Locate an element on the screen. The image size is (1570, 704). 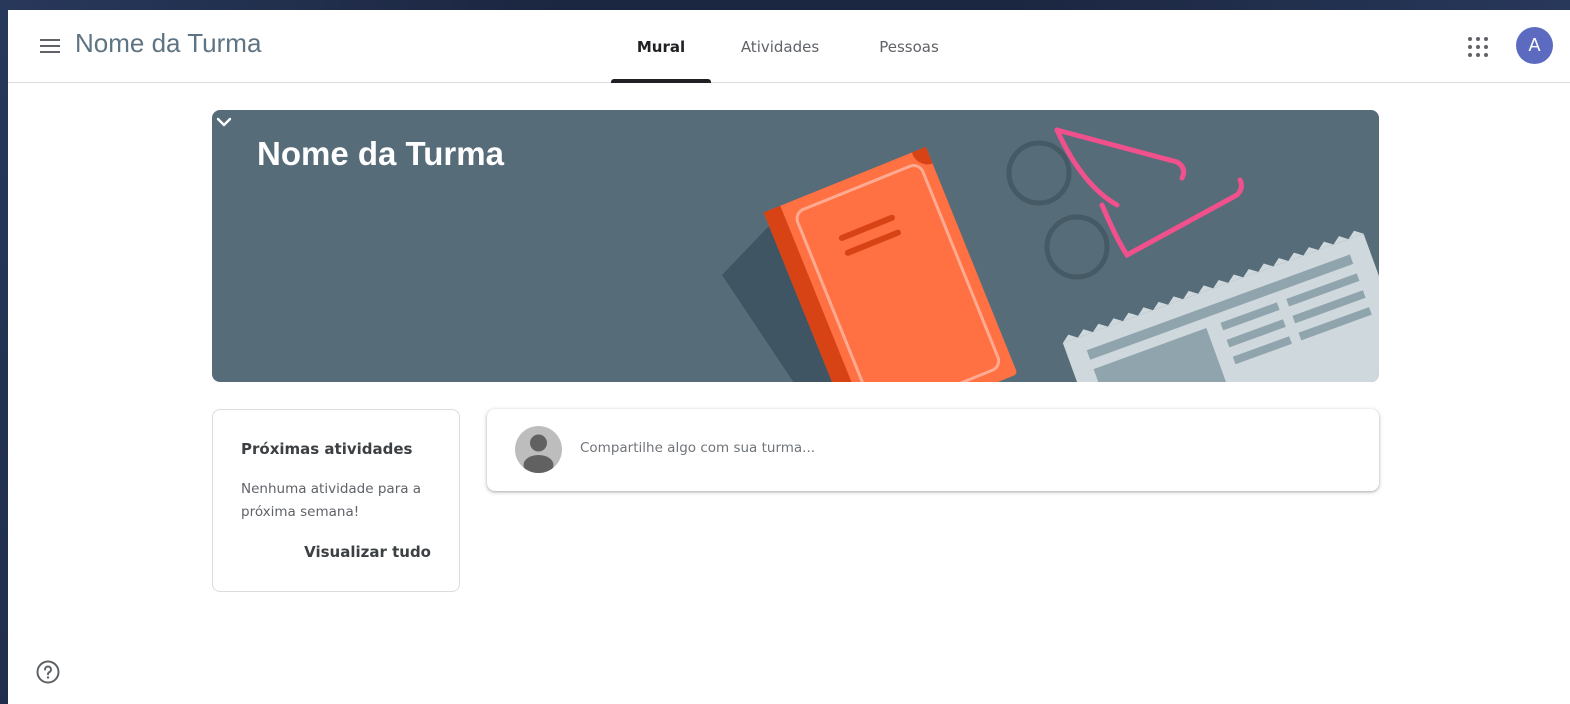
active-tab-indicator is located at coordinates (661, 81).